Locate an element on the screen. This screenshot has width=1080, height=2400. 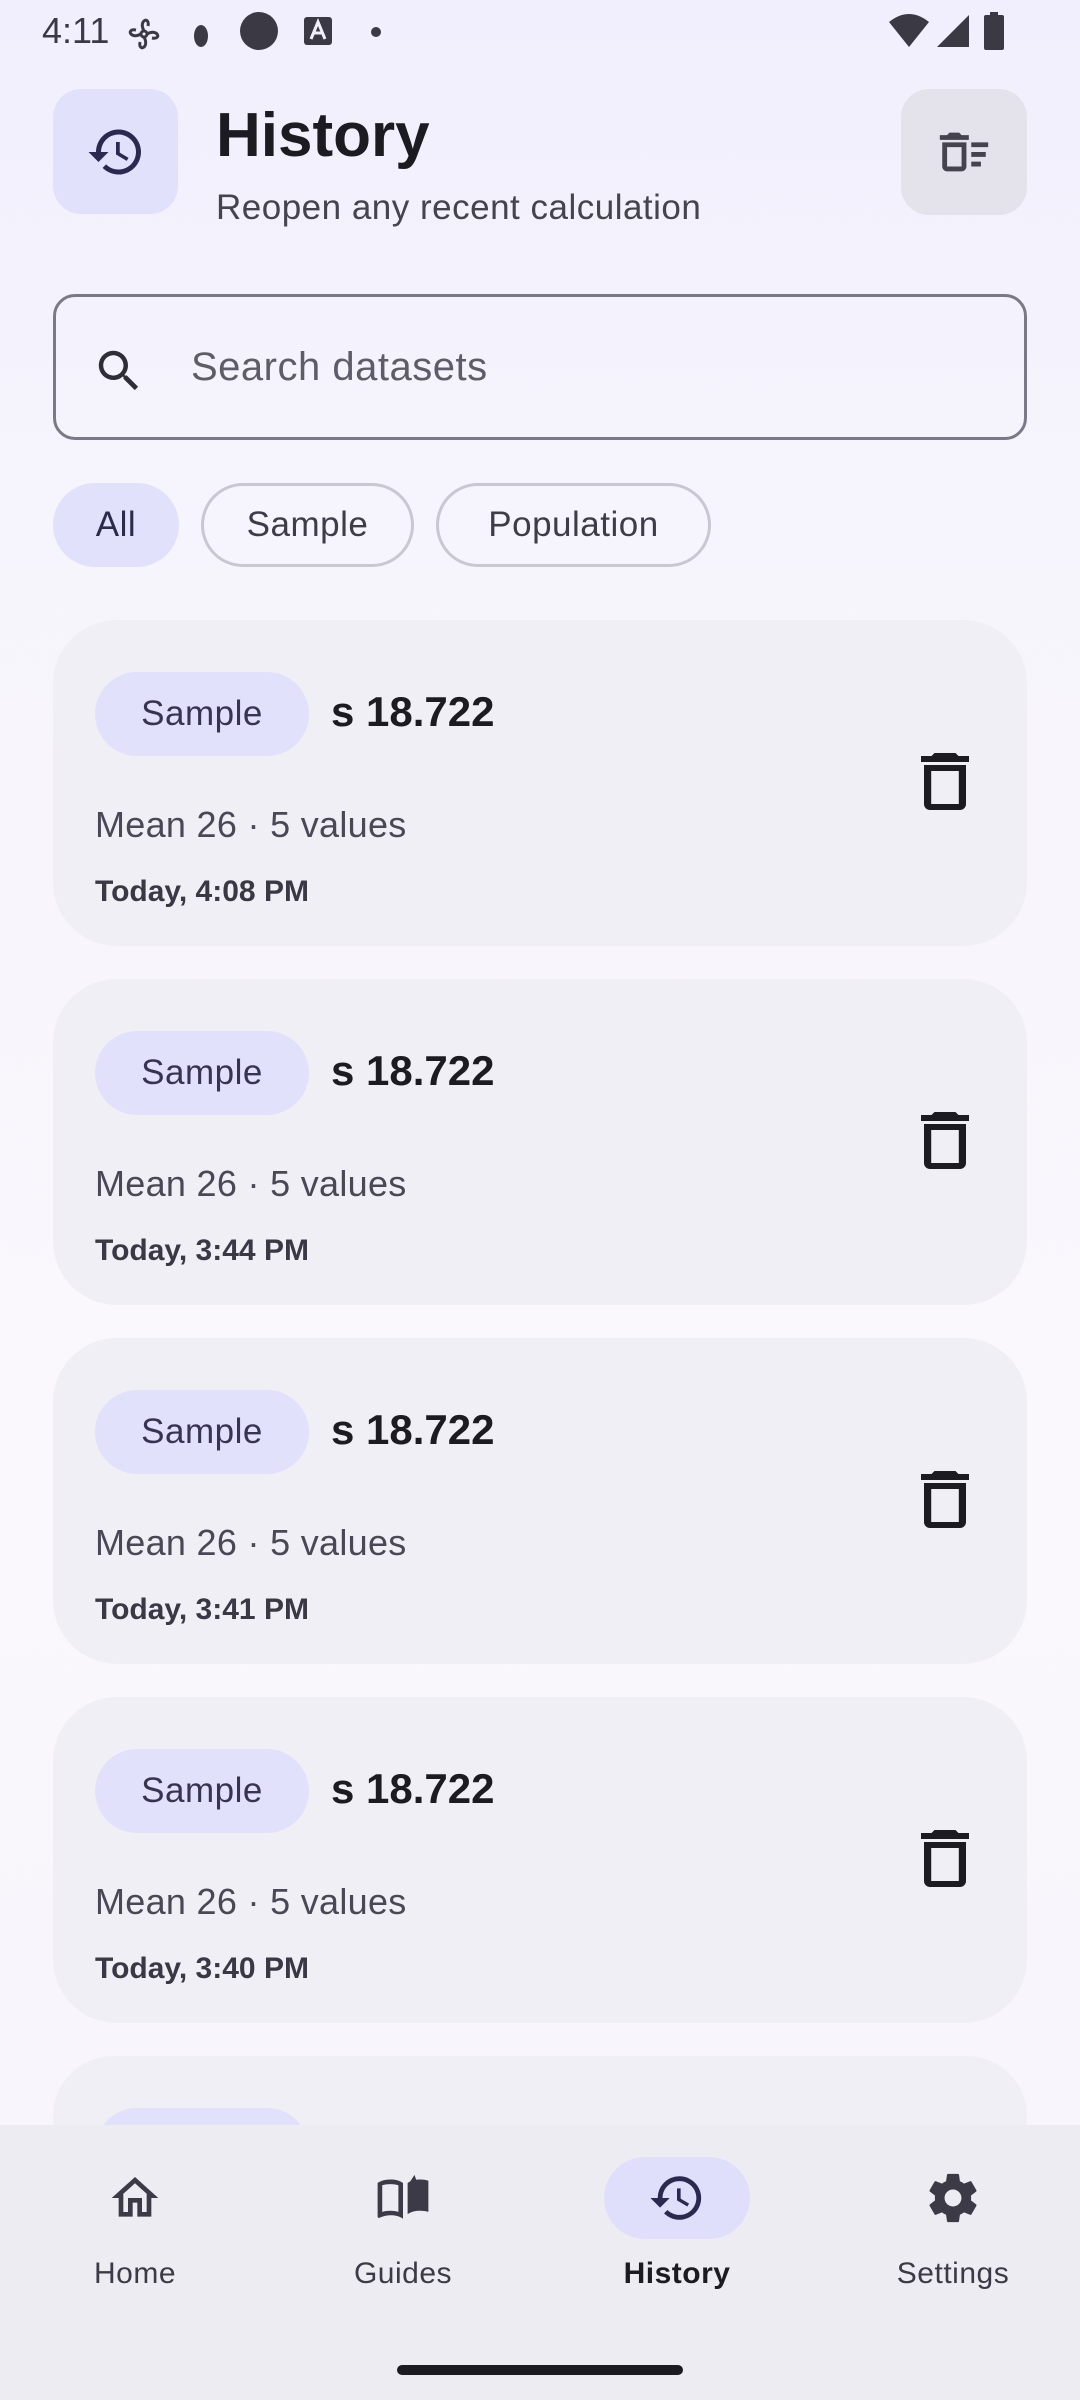
result-timestamp: Today, 3:41 PM is located at coordinates (202, 1609).